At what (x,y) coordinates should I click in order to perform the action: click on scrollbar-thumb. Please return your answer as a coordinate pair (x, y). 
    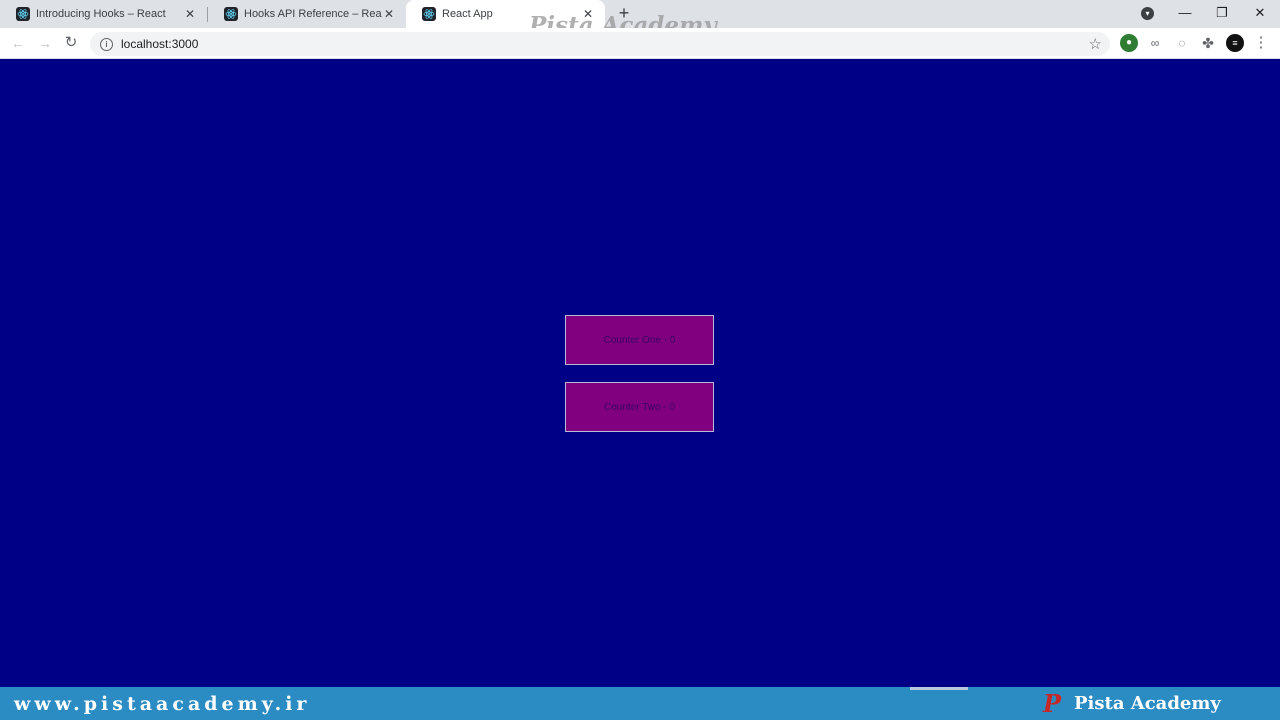
    Looking at the image, I should click on (939, 688).